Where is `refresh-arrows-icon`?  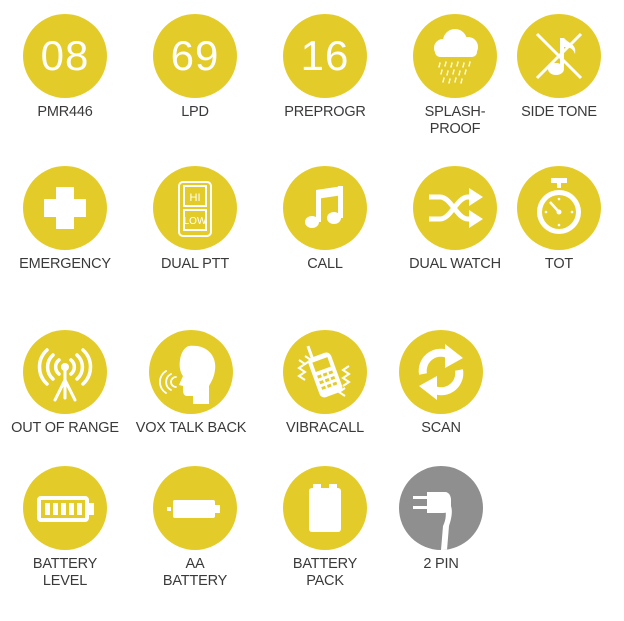 refresh-arrows-icon is located at coordinates (441, 372).